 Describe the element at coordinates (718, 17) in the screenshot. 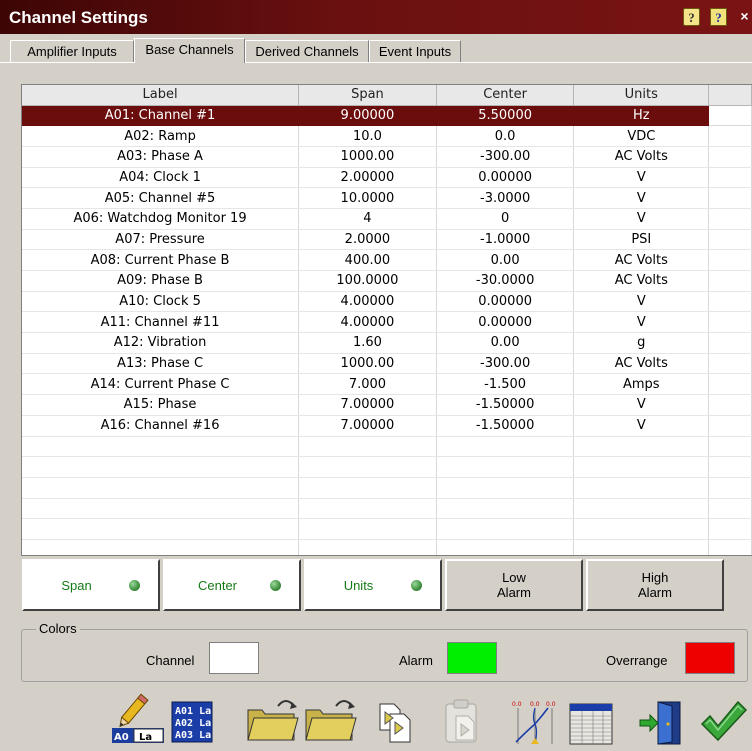

I see `help-icon: ?` at that location.